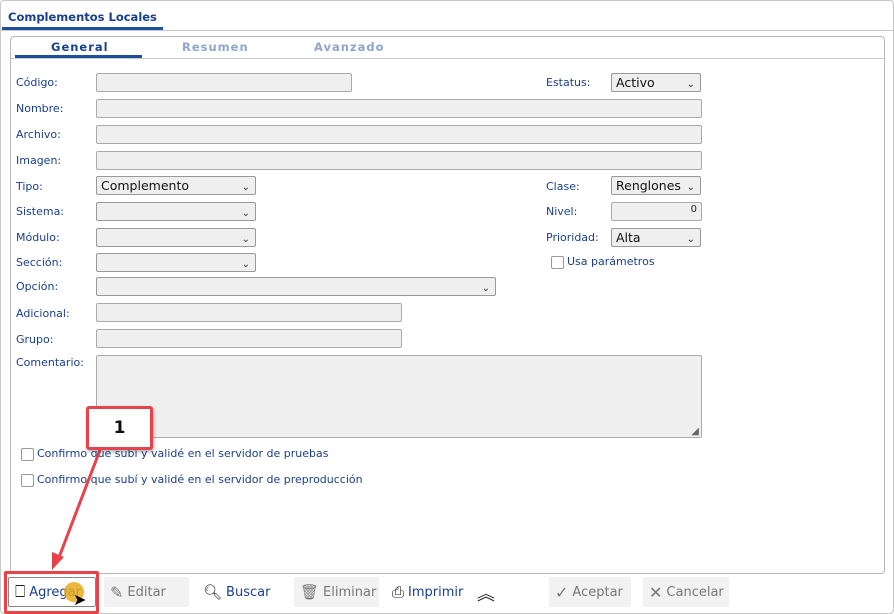 The image size is (894, 614). I want to click on step-callout: 1, so click(119, 428).